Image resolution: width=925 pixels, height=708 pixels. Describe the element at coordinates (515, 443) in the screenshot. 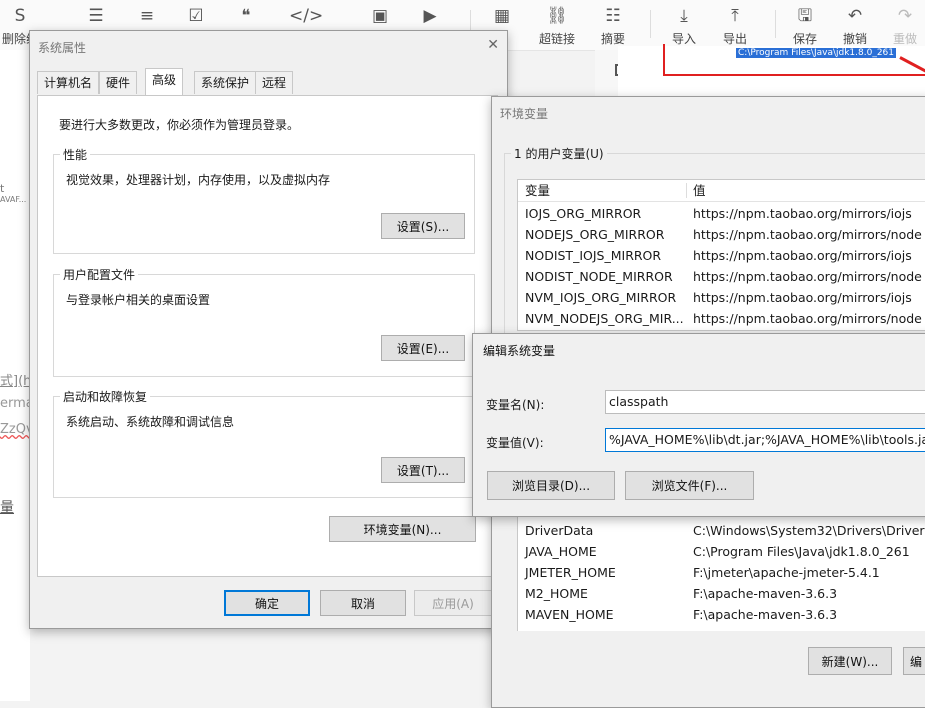

I see `variable-value-label: 变量值(V):` at that location.